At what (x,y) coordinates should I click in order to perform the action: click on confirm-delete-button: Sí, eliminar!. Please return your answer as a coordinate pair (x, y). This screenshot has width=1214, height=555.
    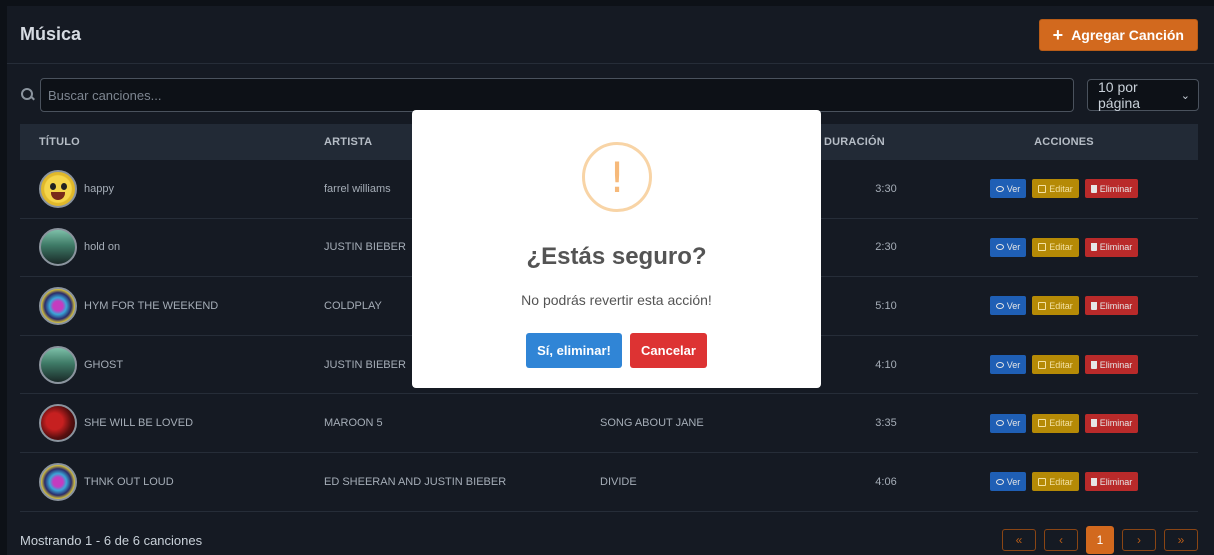
    Looking at the image, I should click on (574, 350).